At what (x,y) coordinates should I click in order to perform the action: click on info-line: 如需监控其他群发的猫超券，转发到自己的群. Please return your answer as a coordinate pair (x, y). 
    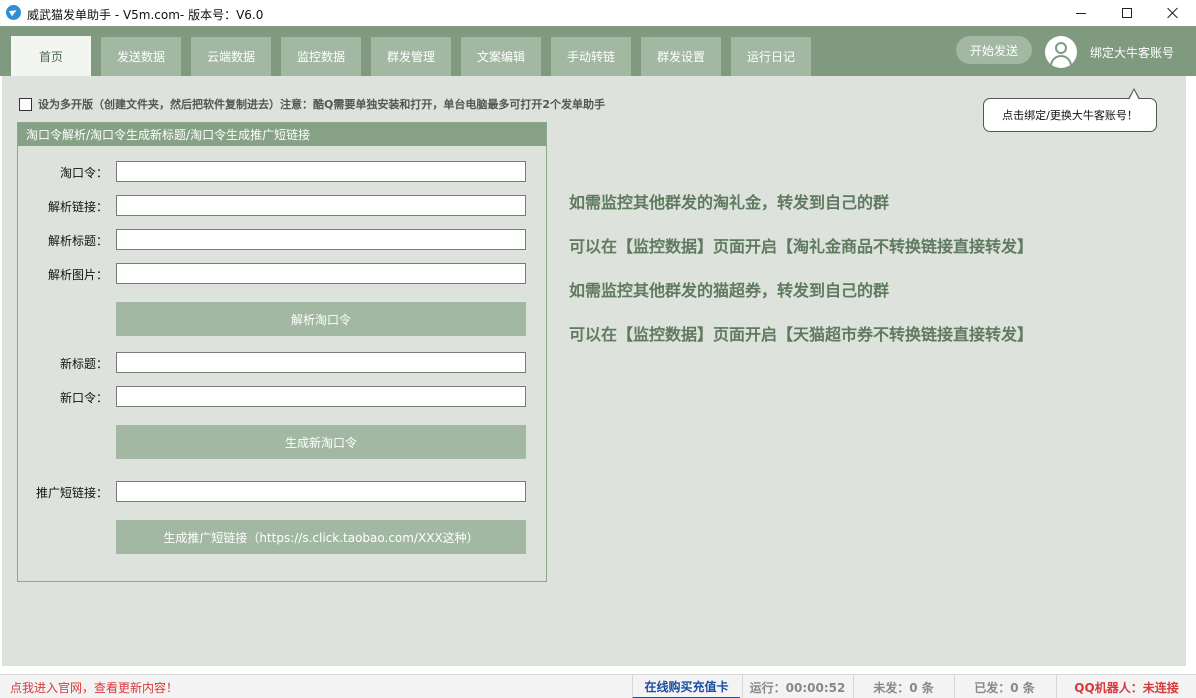
    Looking at the image, I should click on (729, 290).